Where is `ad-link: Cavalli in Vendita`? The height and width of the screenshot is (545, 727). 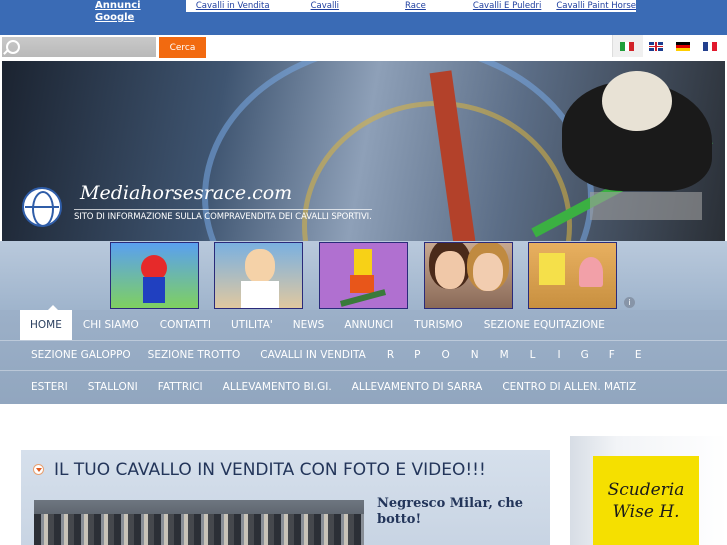
ad-link: Cavalli in Vendita is located at coordinates (233, 6).